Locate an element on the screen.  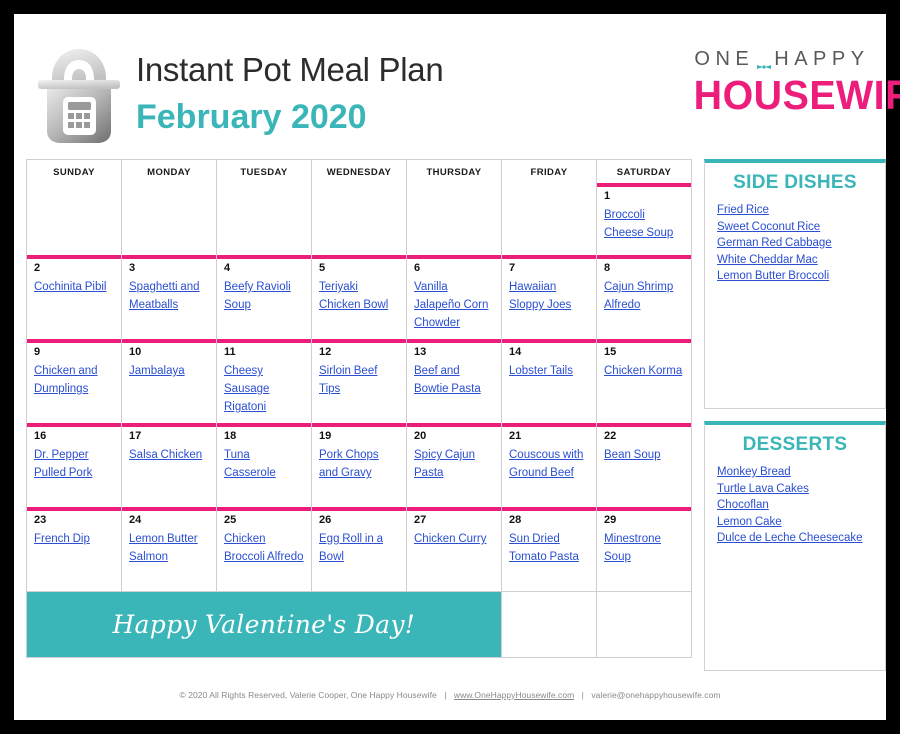
brand-logo: ONE HAPPY HOUSEWIFE is located at coordinates (795, 83).